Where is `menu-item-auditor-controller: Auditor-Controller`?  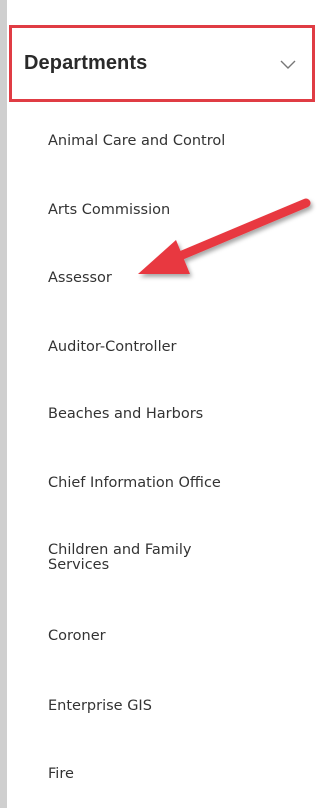
menu-item-auditor-controller: Auditor-Controller is located at coordinates (168, 347).